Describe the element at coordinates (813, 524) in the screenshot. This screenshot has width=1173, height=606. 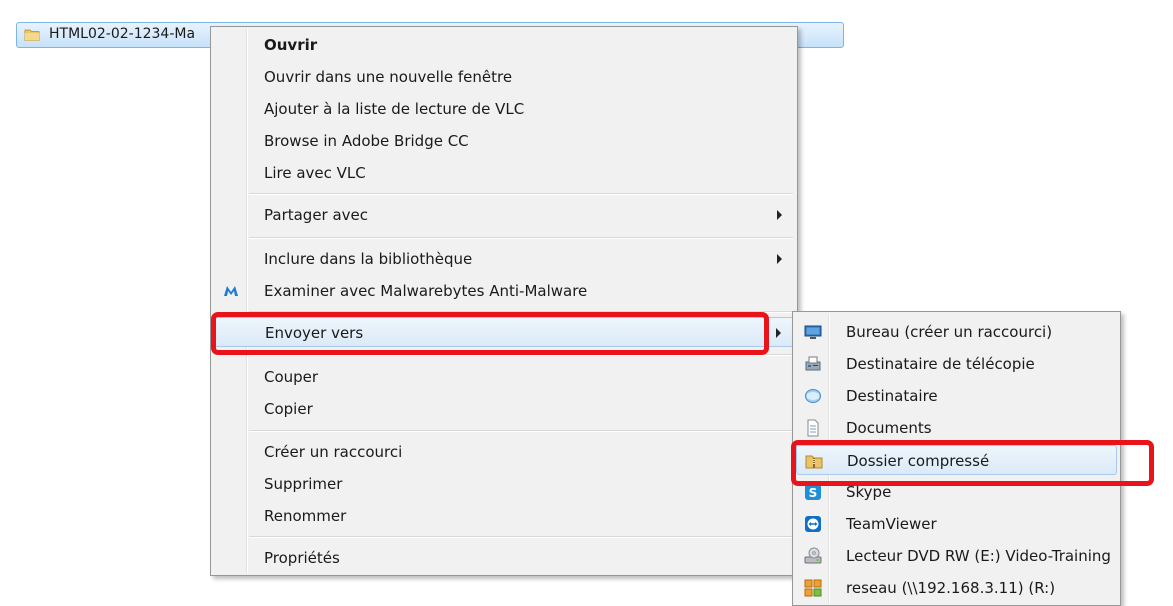
I see `teamviewer-icon` at that location.